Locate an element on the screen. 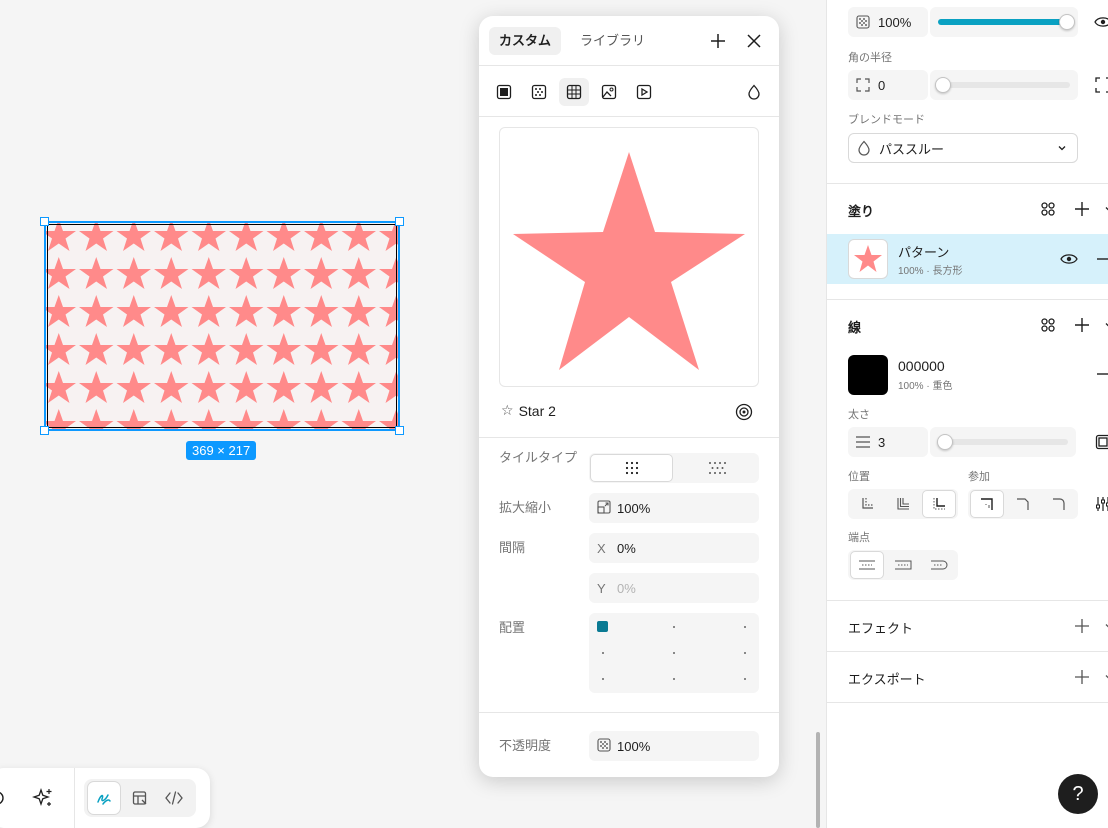 The width and height of the screenshot is (1108, 828). corner-radius-slider is located at coordinates (1004, 85).